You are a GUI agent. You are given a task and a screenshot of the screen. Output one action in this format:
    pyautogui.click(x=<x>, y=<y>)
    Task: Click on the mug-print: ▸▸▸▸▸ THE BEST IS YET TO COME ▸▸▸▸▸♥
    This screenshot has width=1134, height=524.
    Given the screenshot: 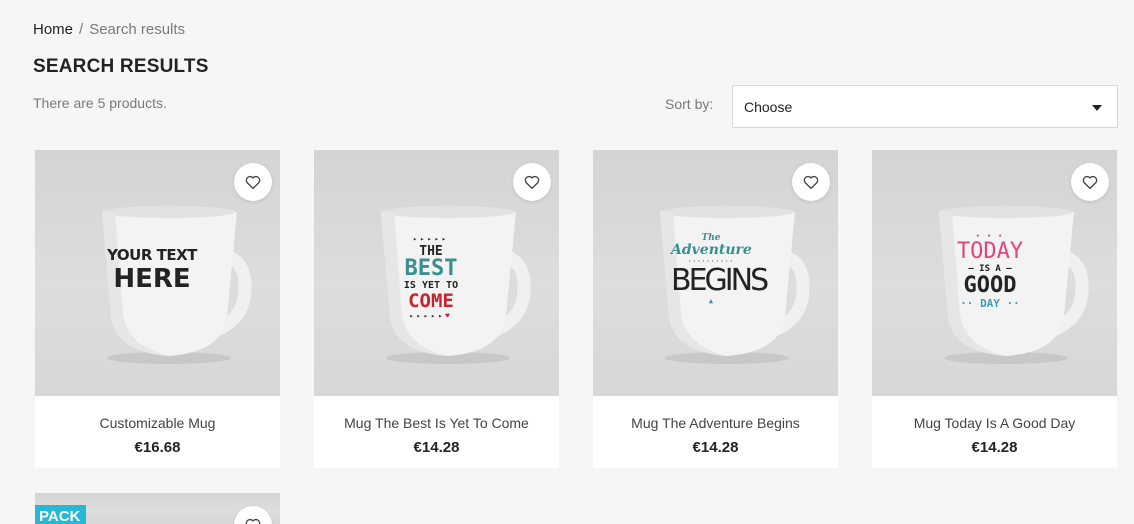 What is the action you would take?
    pyautogui.click(x=431, y=278)
    